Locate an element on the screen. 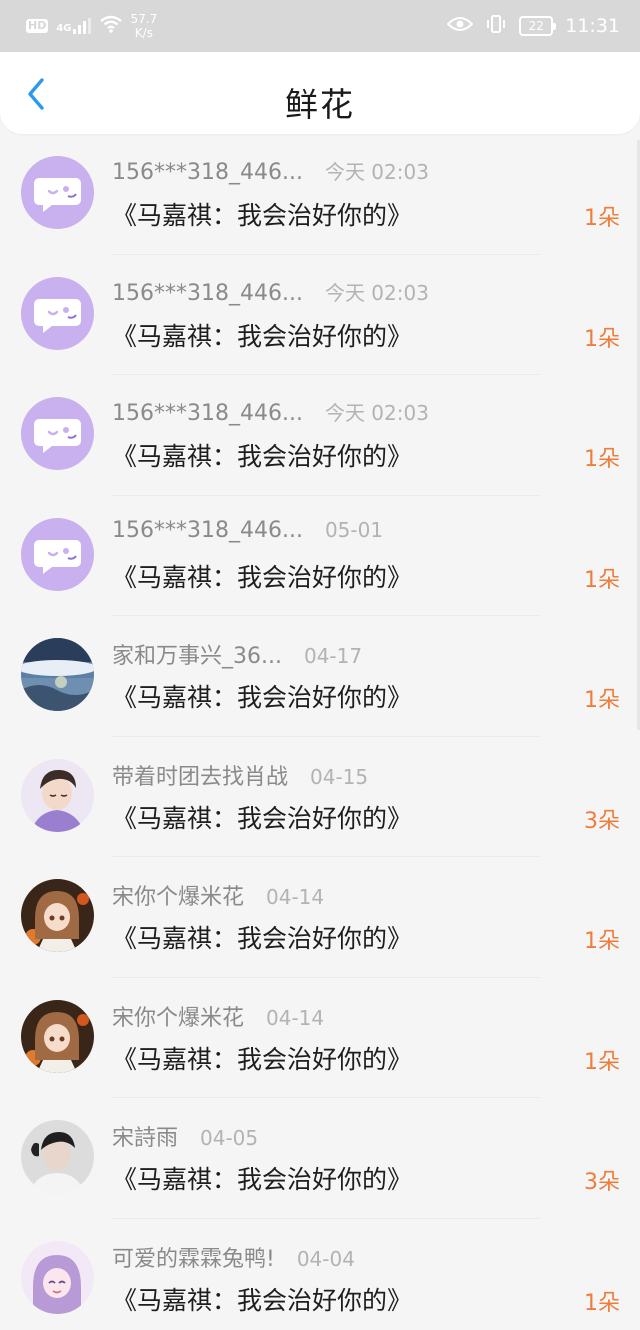 This screenshot has height=1330, width=640. gift-time: 04-17 is located at coordinates (333, 656).